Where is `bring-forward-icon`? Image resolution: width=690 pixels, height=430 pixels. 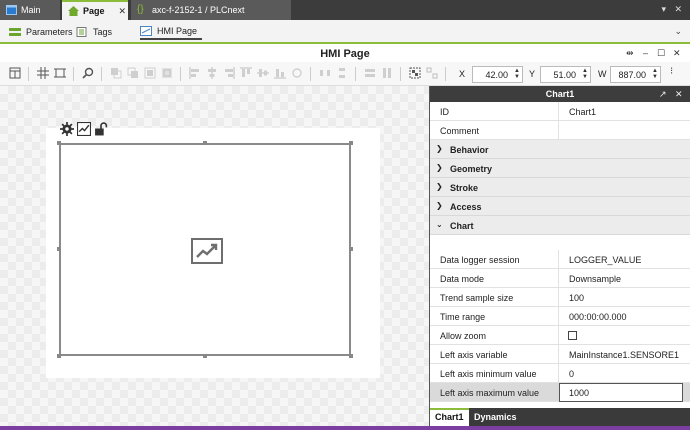
bring-forward-icon is located at coordinates (133, 73).